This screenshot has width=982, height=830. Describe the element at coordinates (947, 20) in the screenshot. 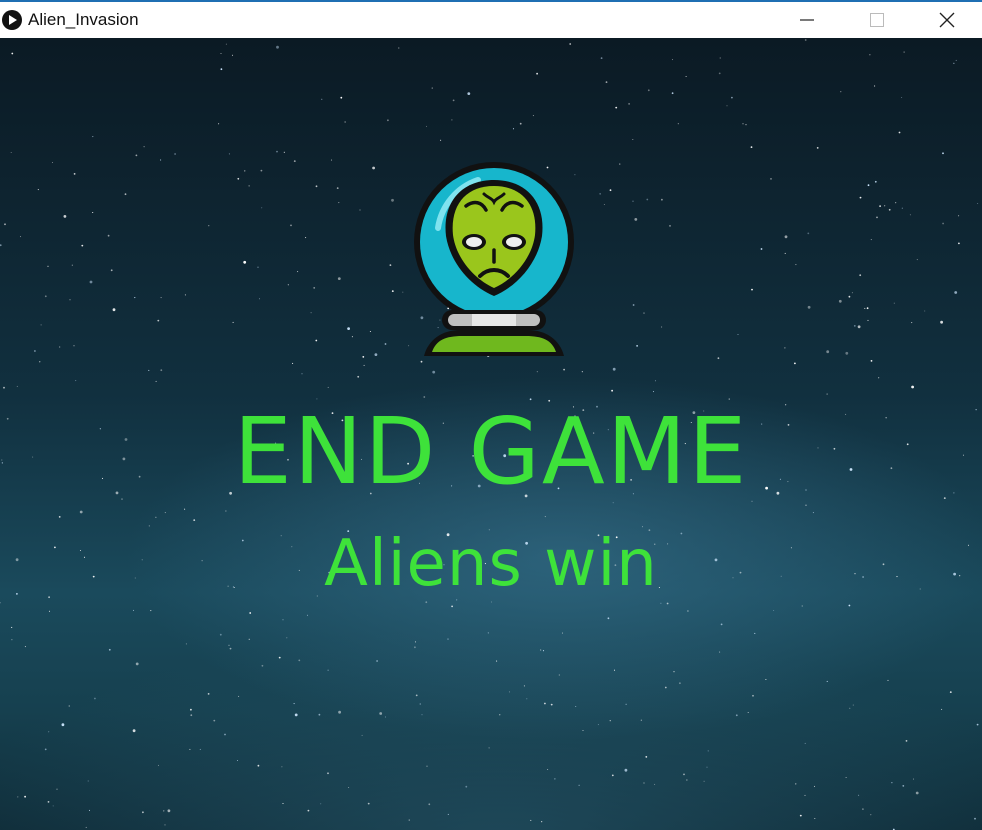

I see `close-button` at that location.